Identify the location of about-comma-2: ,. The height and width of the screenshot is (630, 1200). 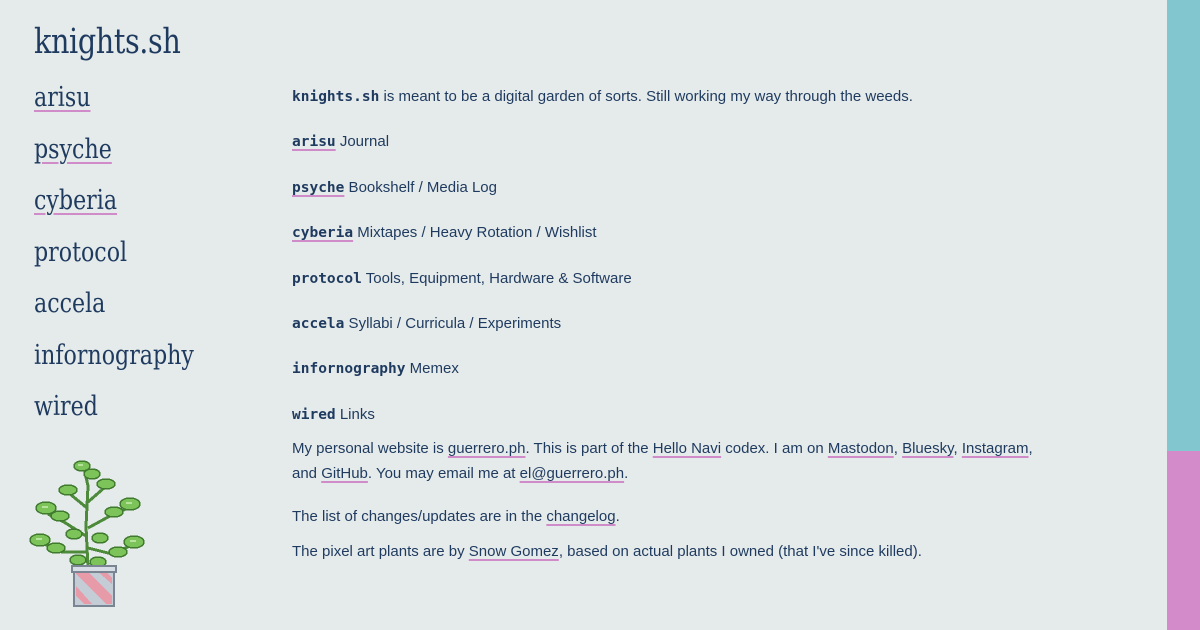
(957, 448).